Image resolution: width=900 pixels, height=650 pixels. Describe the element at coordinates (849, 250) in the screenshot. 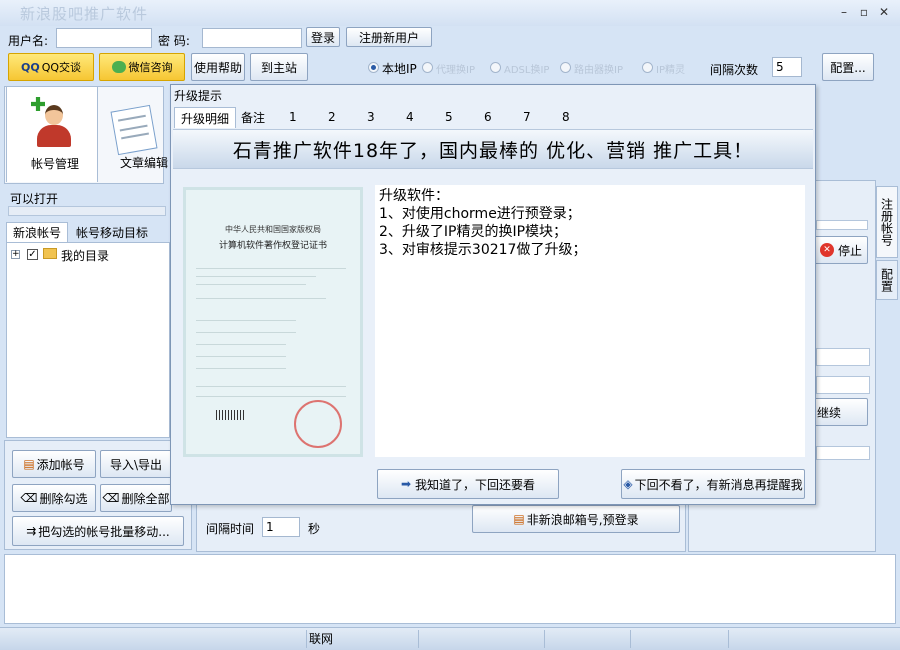

I see `stop-label: 停止` at that location.